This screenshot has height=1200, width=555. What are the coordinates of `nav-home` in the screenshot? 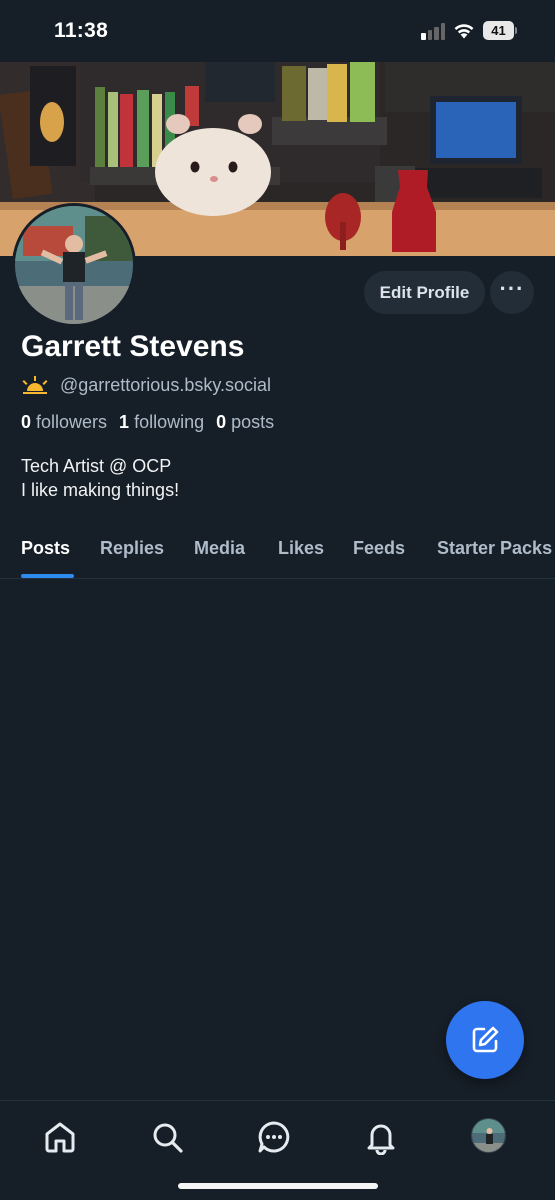 It's located at (60, 1137).